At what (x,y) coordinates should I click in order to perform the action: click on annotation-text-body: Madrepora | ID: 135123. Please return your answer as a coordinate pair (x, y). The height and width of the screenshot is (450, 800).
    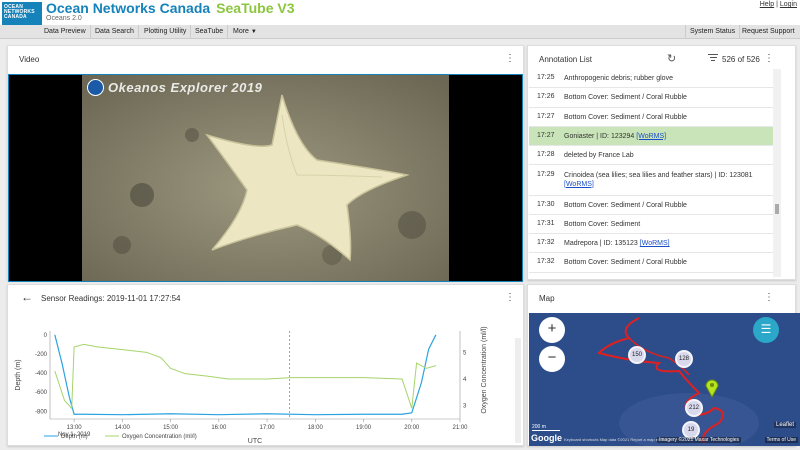
    Looking at the image, I should click on (601, 244).